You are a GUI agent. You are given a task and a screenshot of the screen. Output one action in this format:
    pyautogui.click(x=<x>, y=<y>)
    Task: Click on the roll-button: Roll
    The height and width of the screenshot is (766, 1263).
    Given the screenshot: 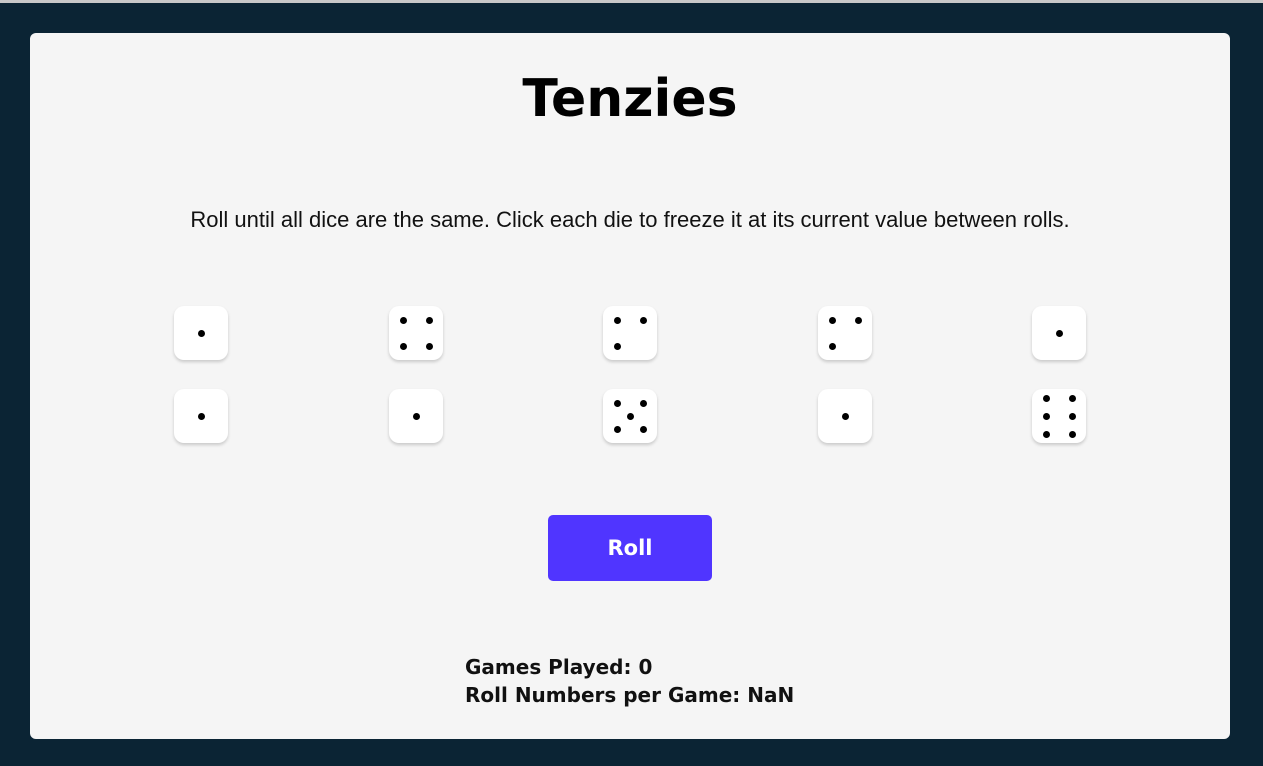 What is the action you would take?
    pyautogui.click(x=630, y=548)
    